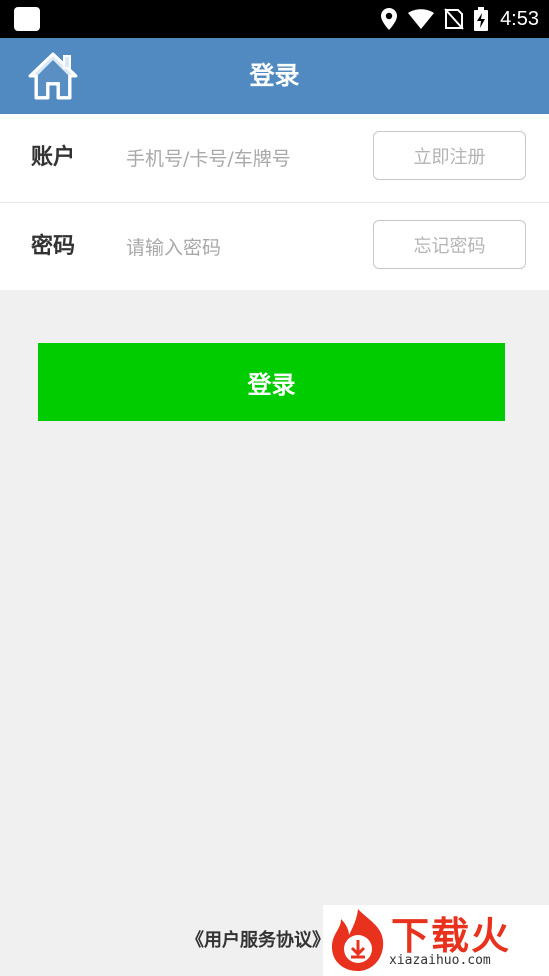 The image size is (549, 976). I want to click on status-time: 4:53, so click(519, 18).